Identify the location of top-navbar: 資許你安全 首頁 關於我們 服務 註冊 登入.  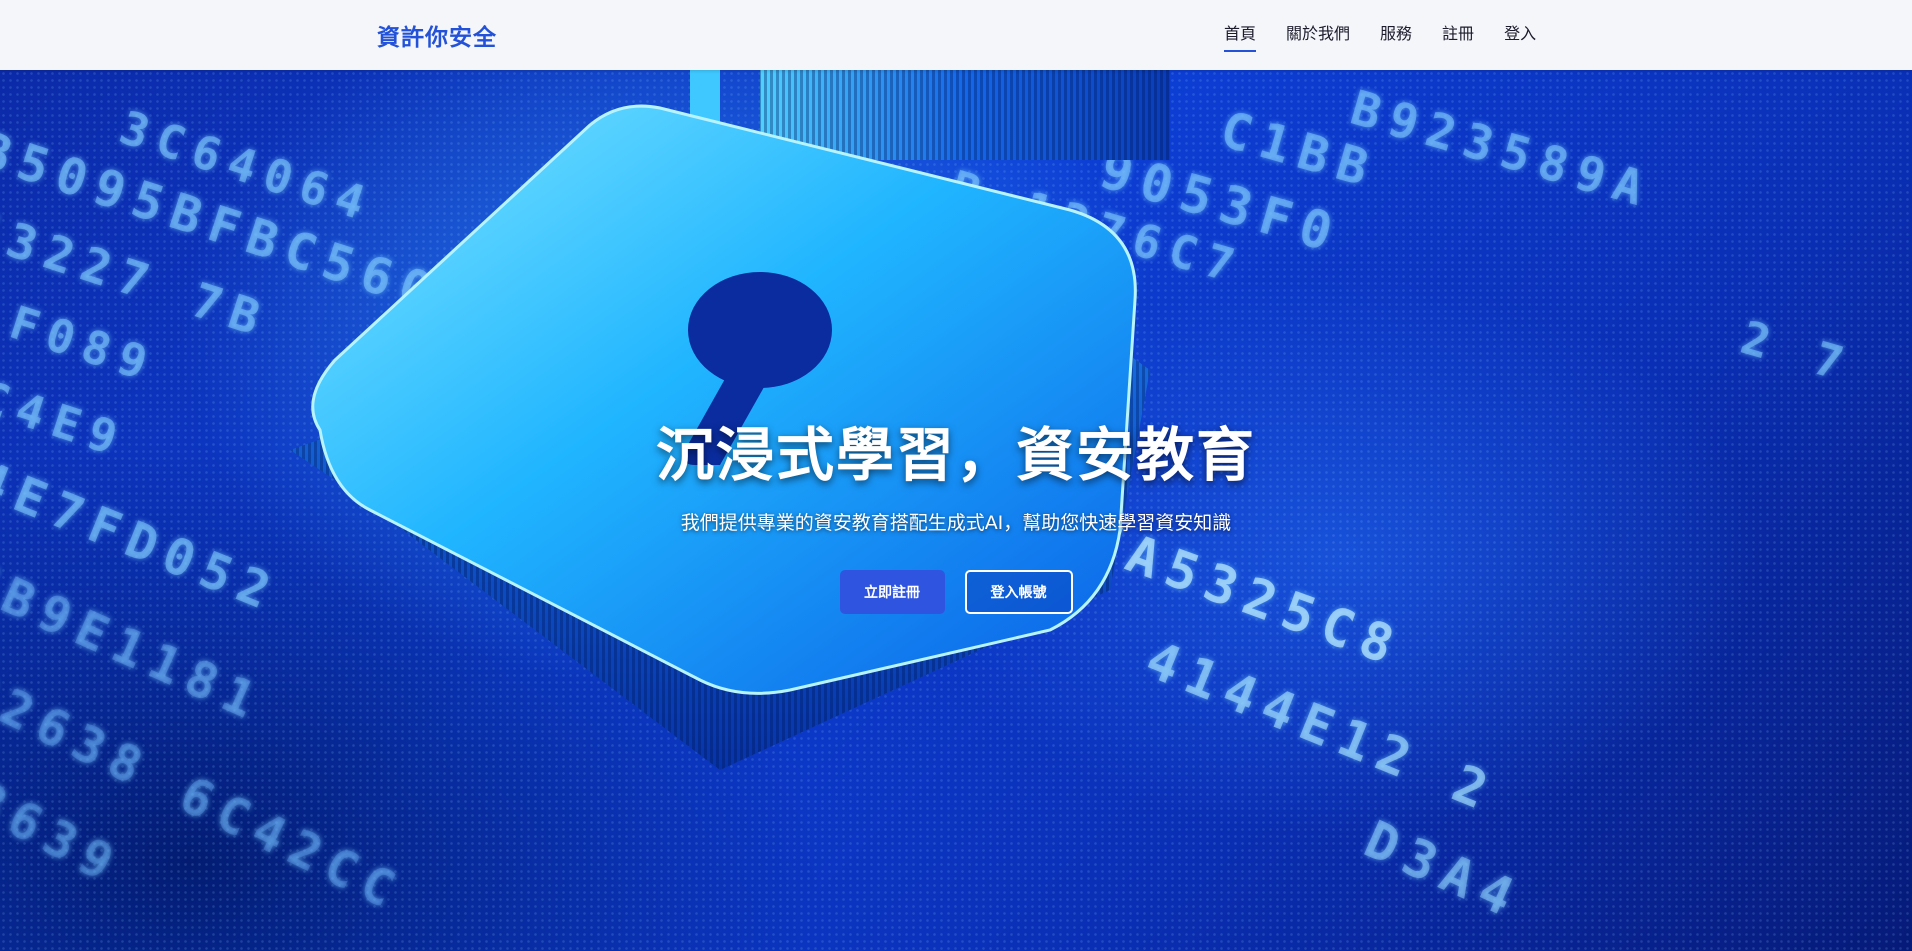
(956, 35).